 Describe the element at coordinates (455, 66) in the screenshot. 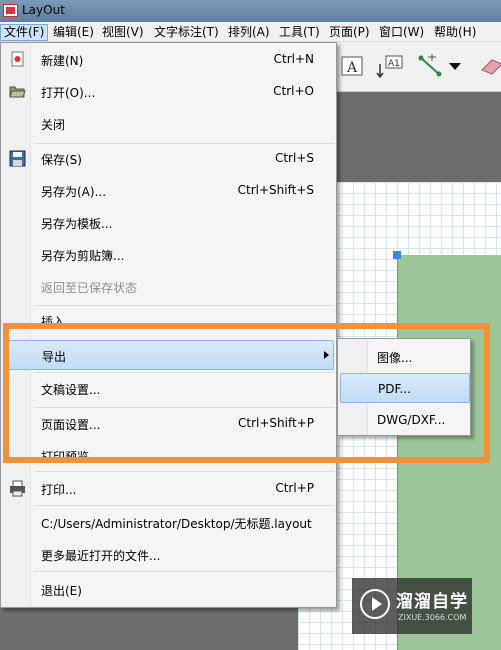

I see `dropdown-arrow-icon` at that location.